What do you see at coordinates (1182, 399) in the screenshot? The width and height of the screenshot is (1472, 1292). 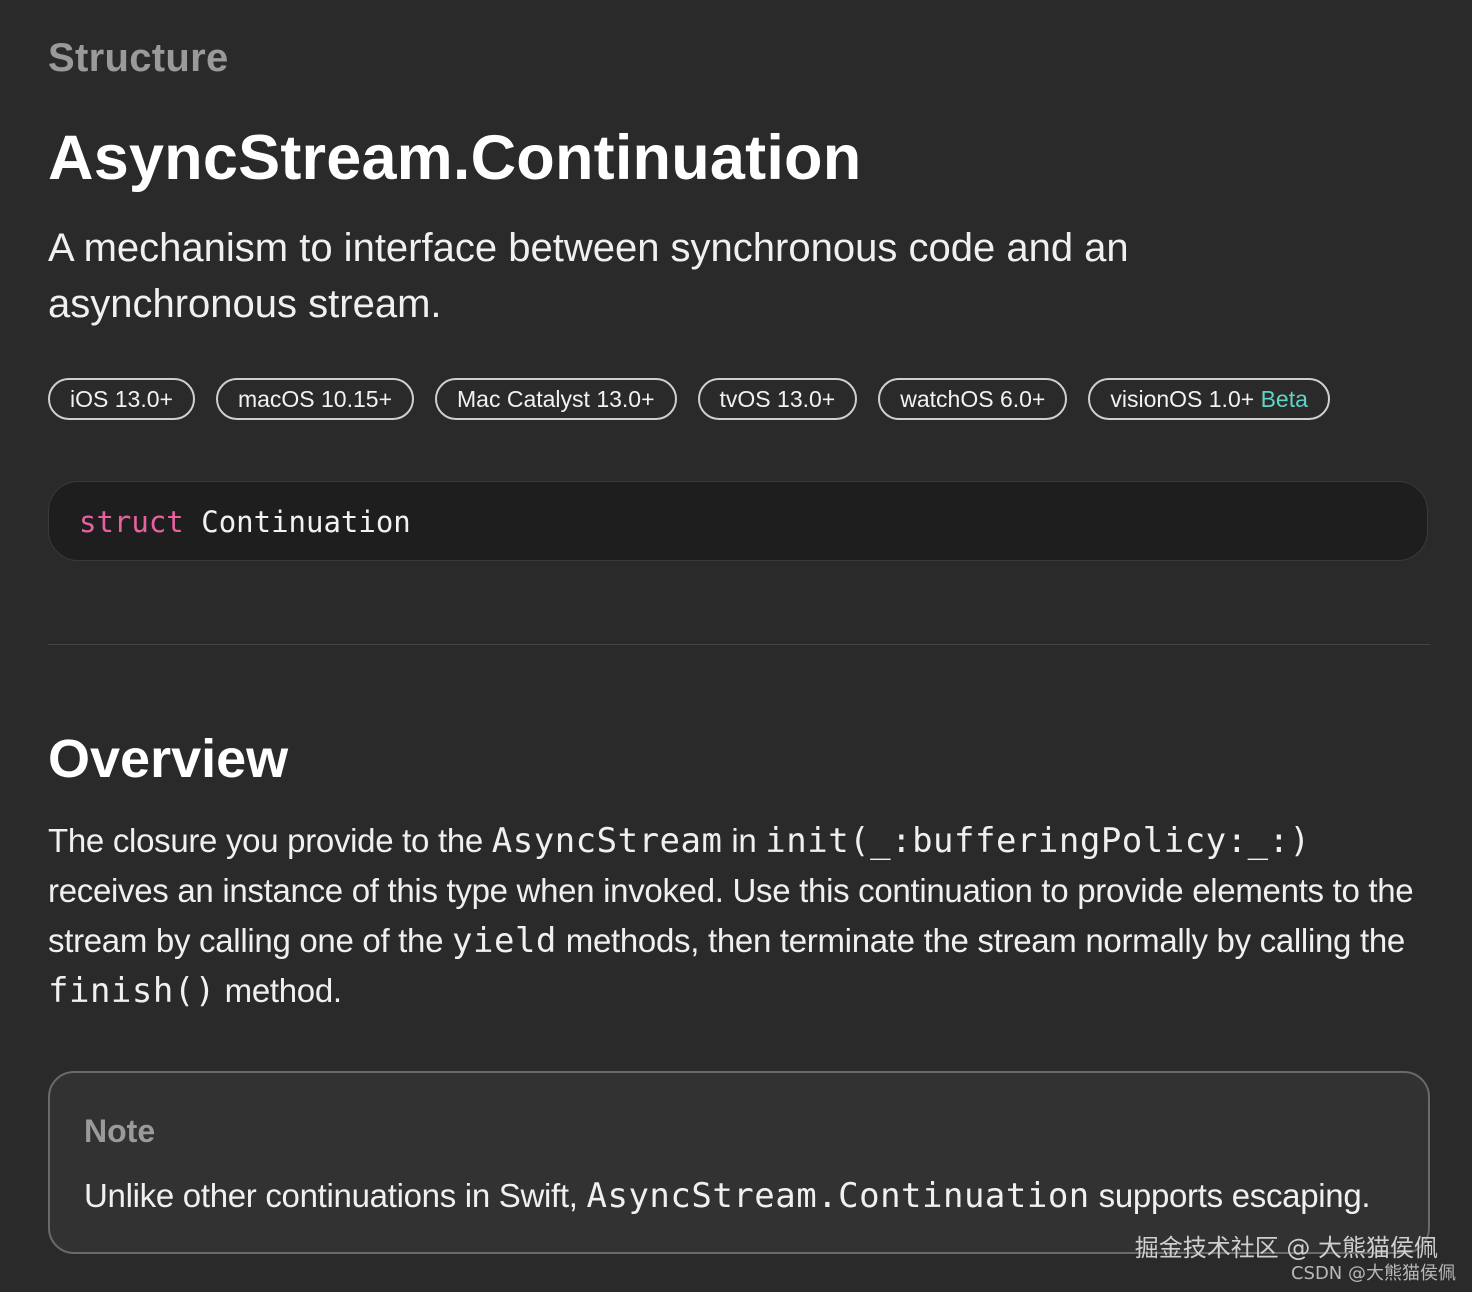 I see `platform-label: visionOS 1.0+` at bounding box center [1182, 399].